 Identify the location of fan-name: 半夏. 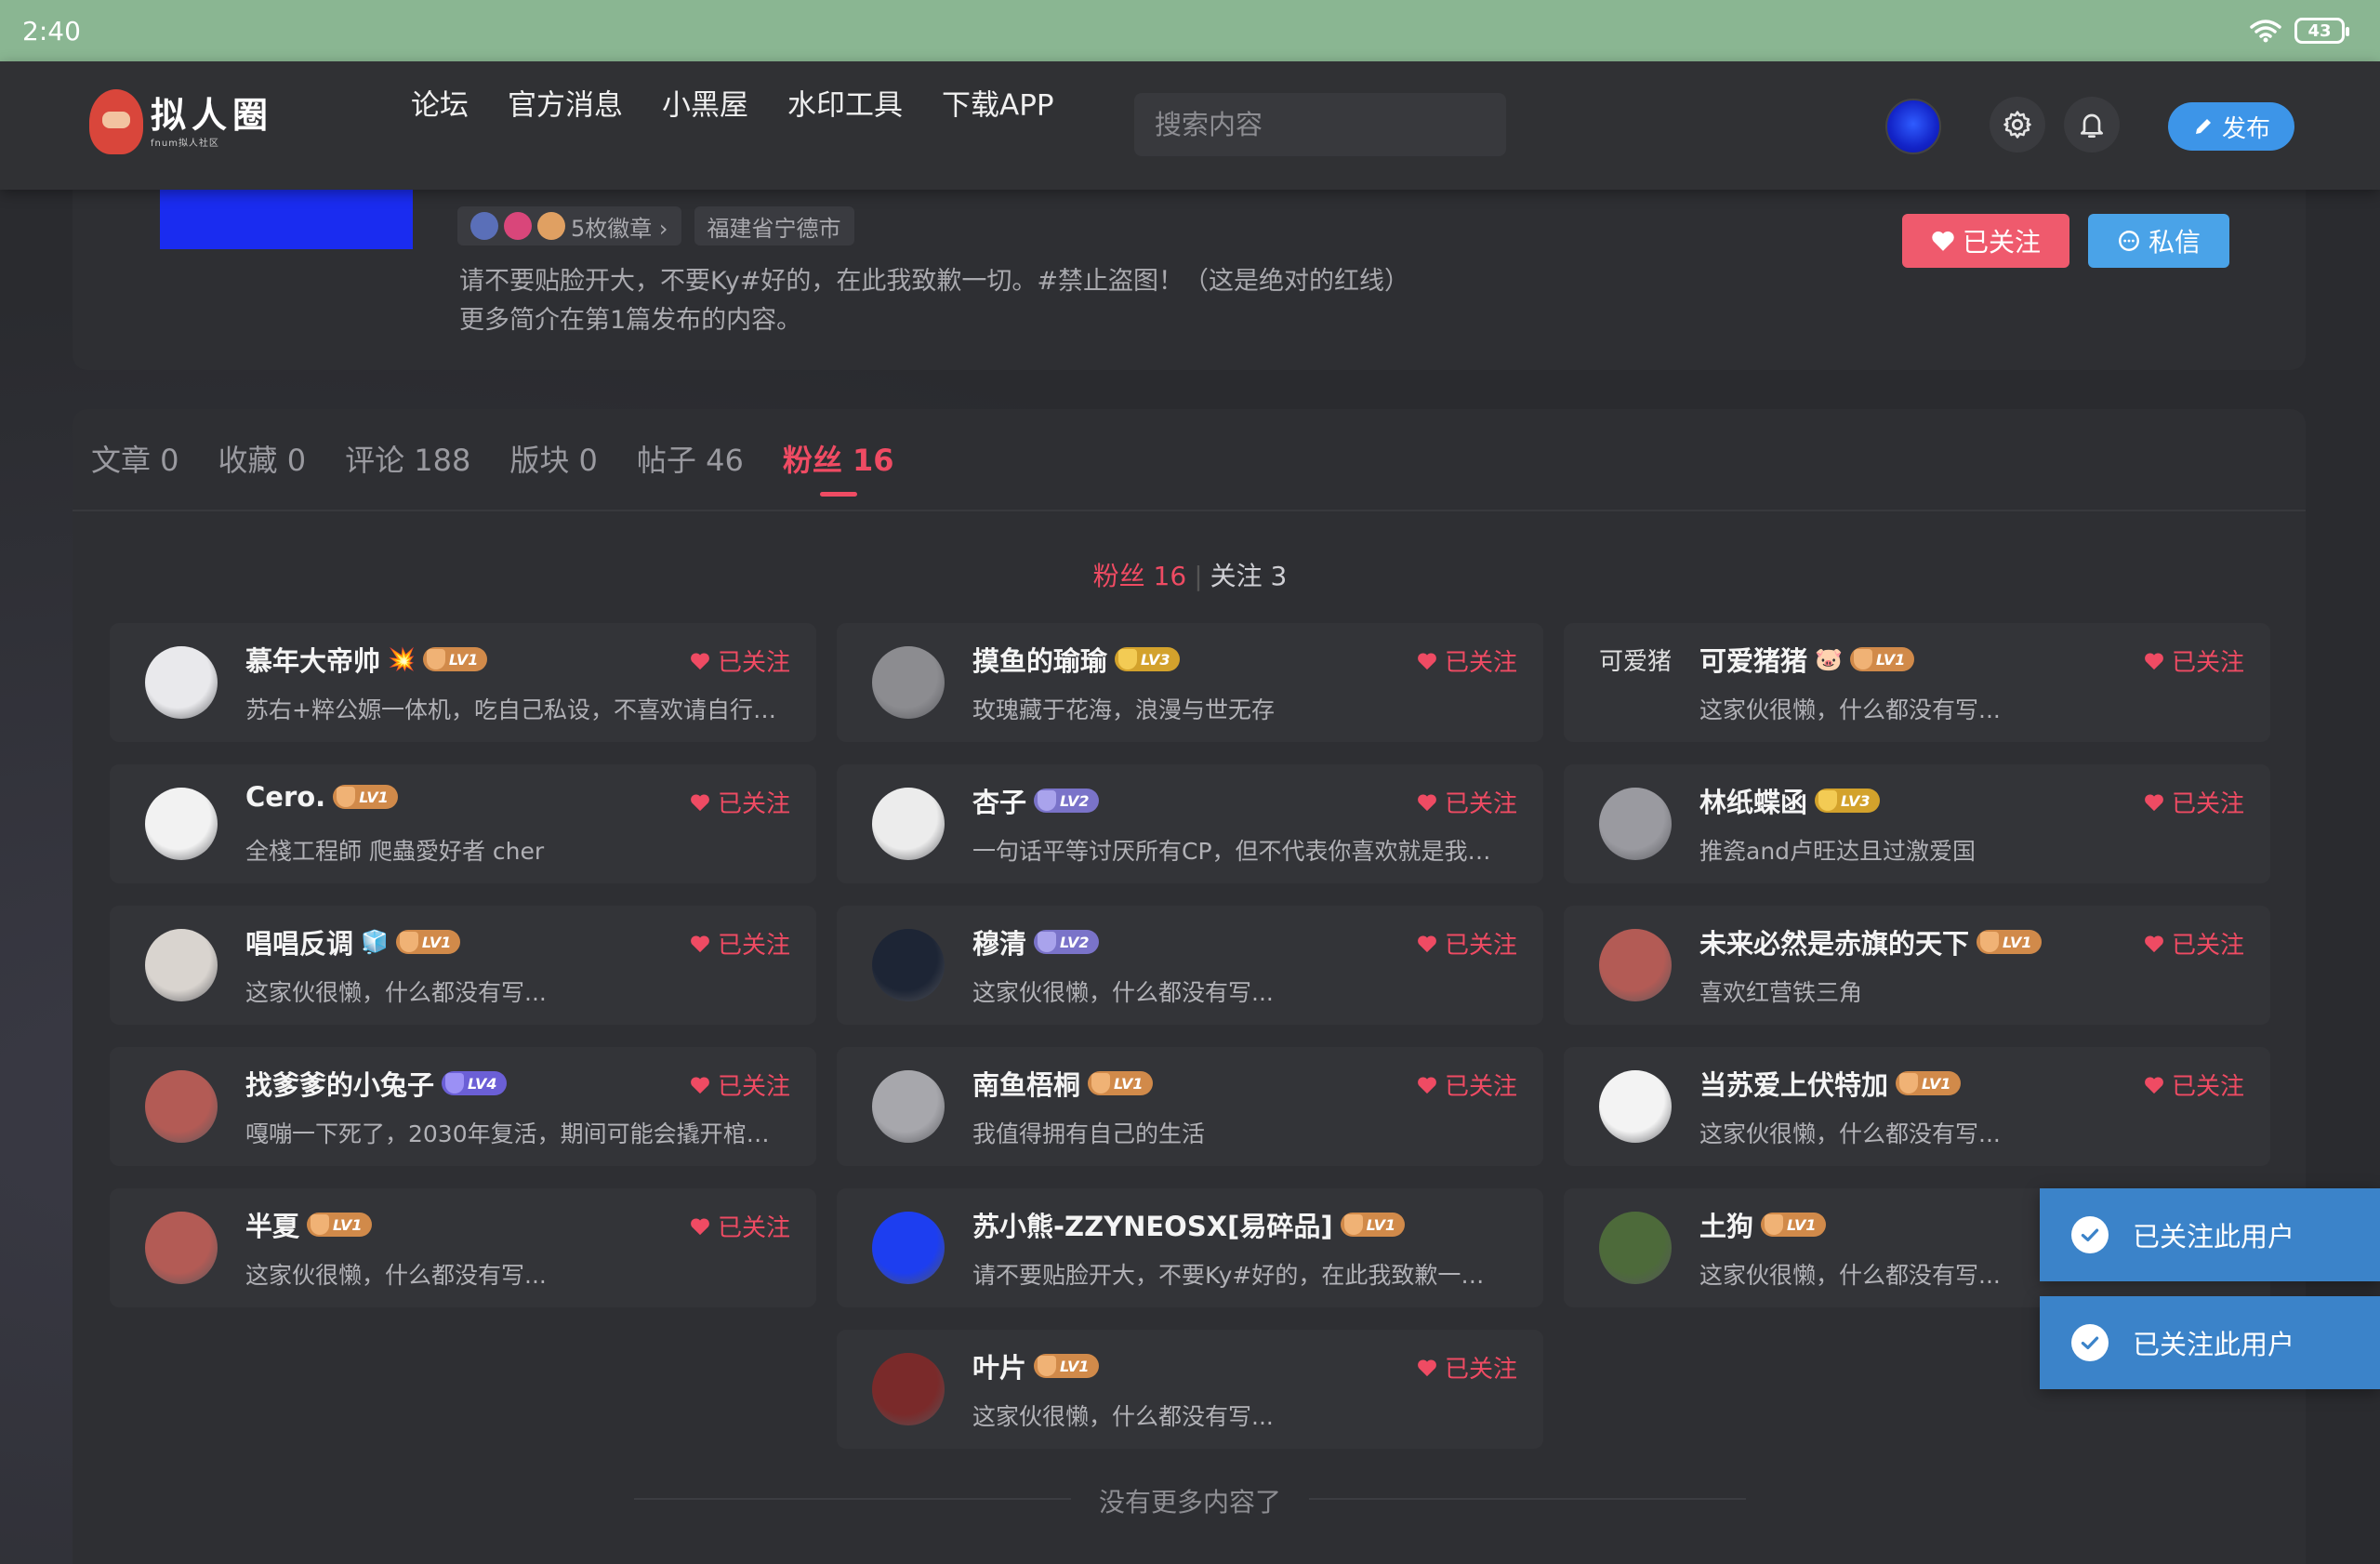
(272, 1224).